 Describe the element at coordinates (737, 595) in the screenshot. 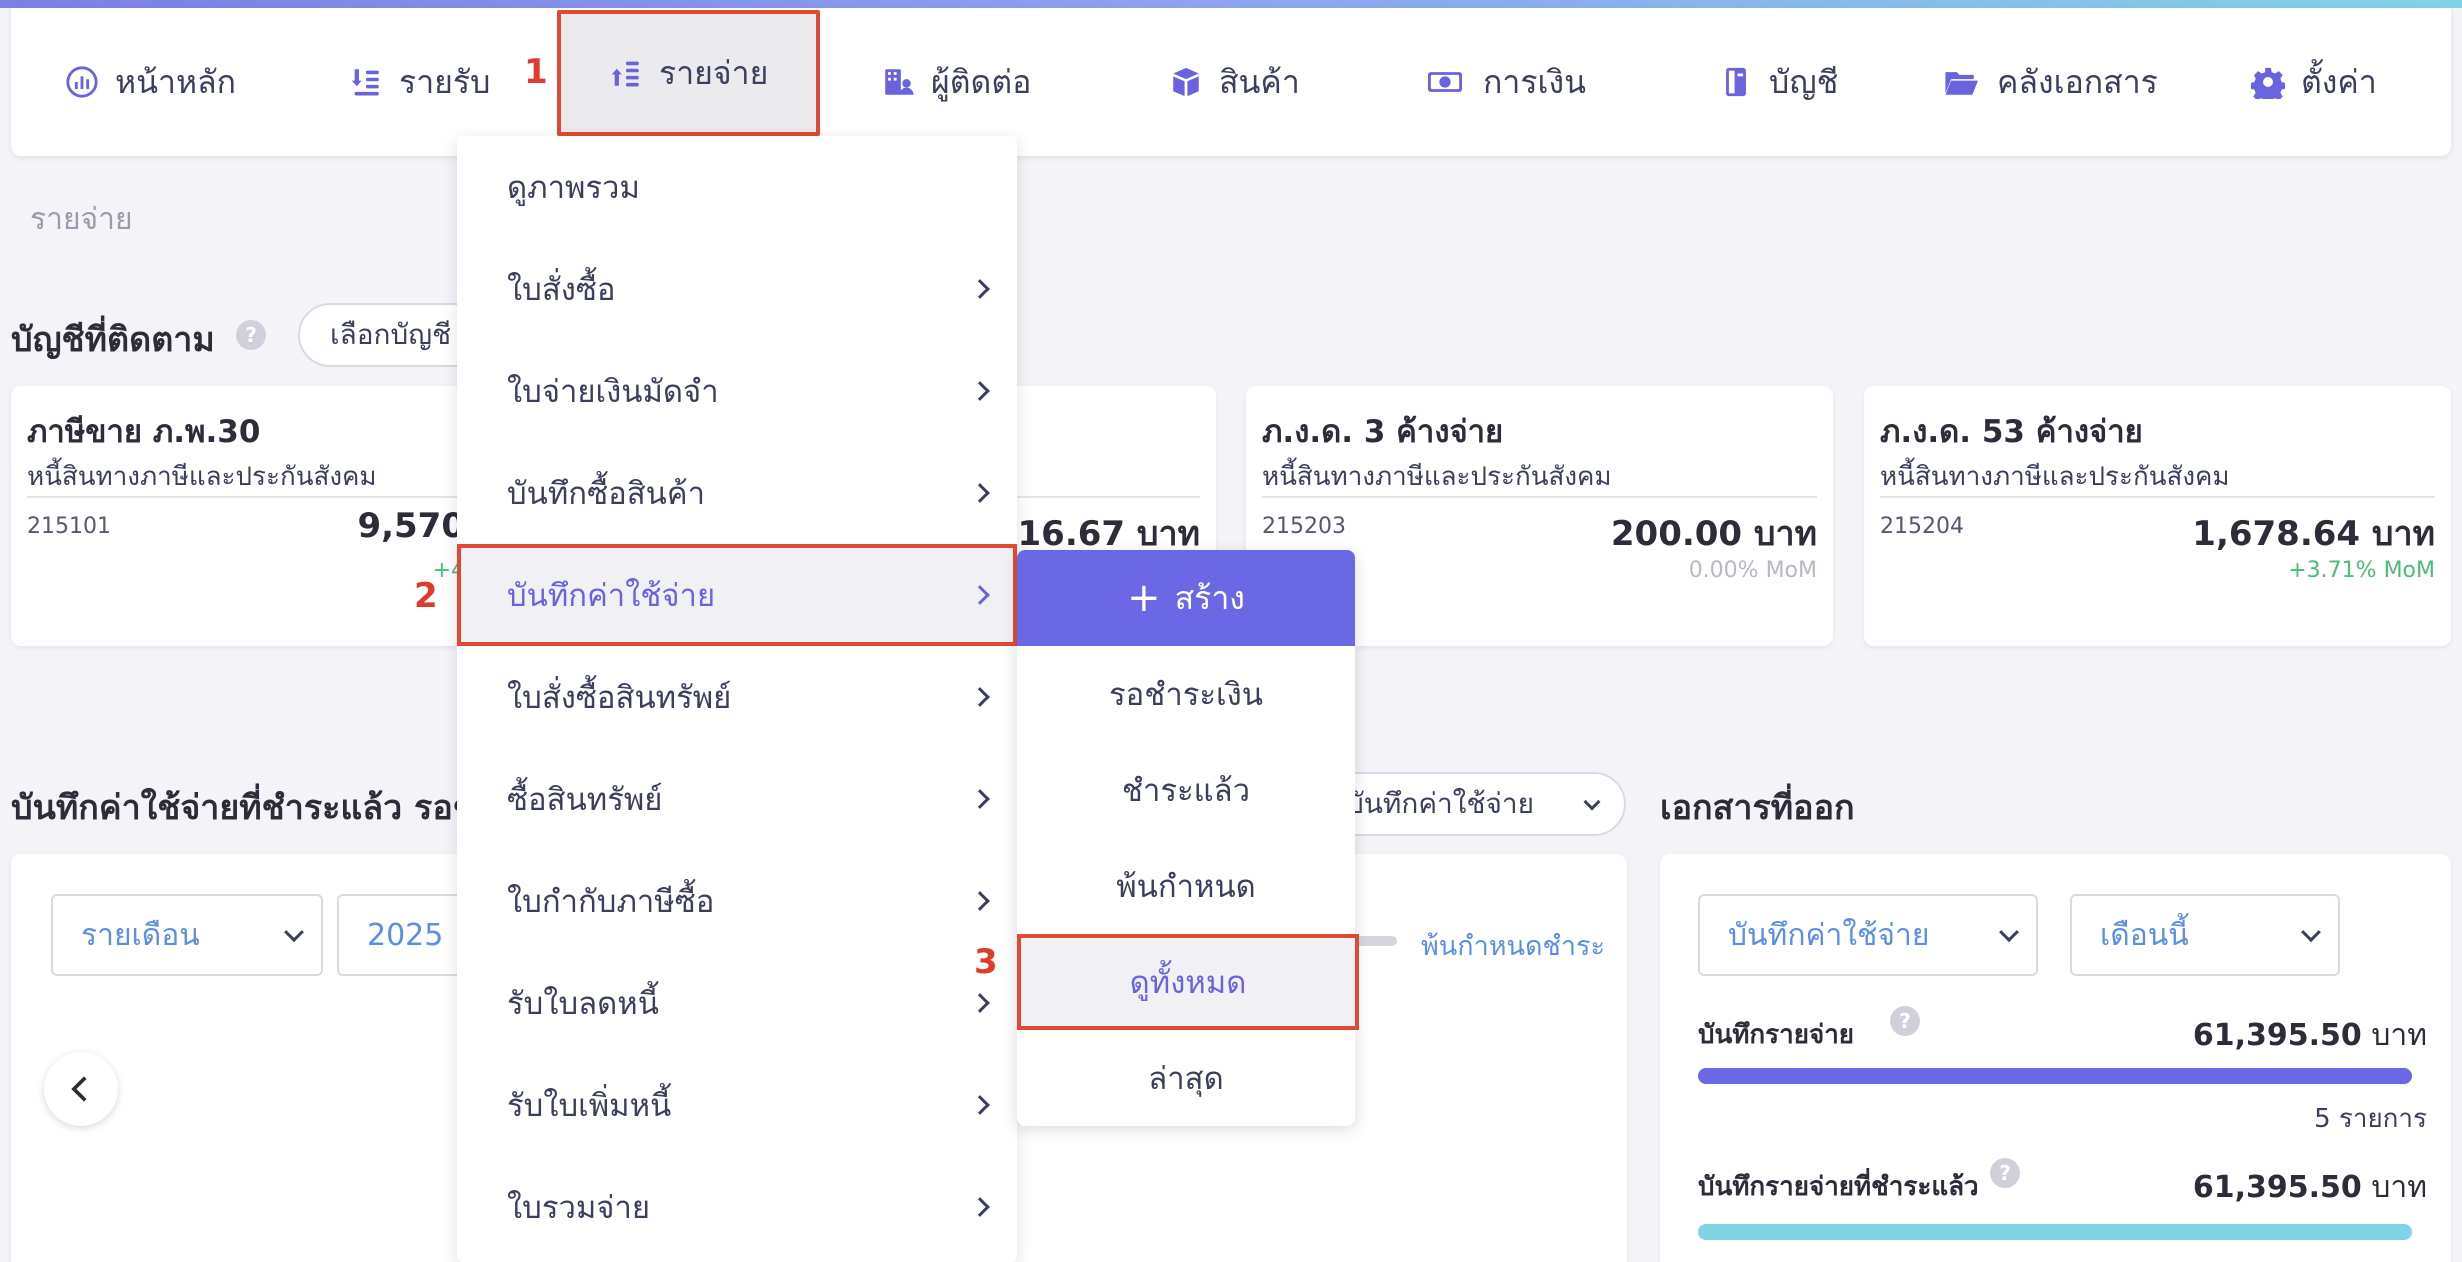

I see `menu-item-expense-record: บันทึกค่าใช้จ่าย` at that location.